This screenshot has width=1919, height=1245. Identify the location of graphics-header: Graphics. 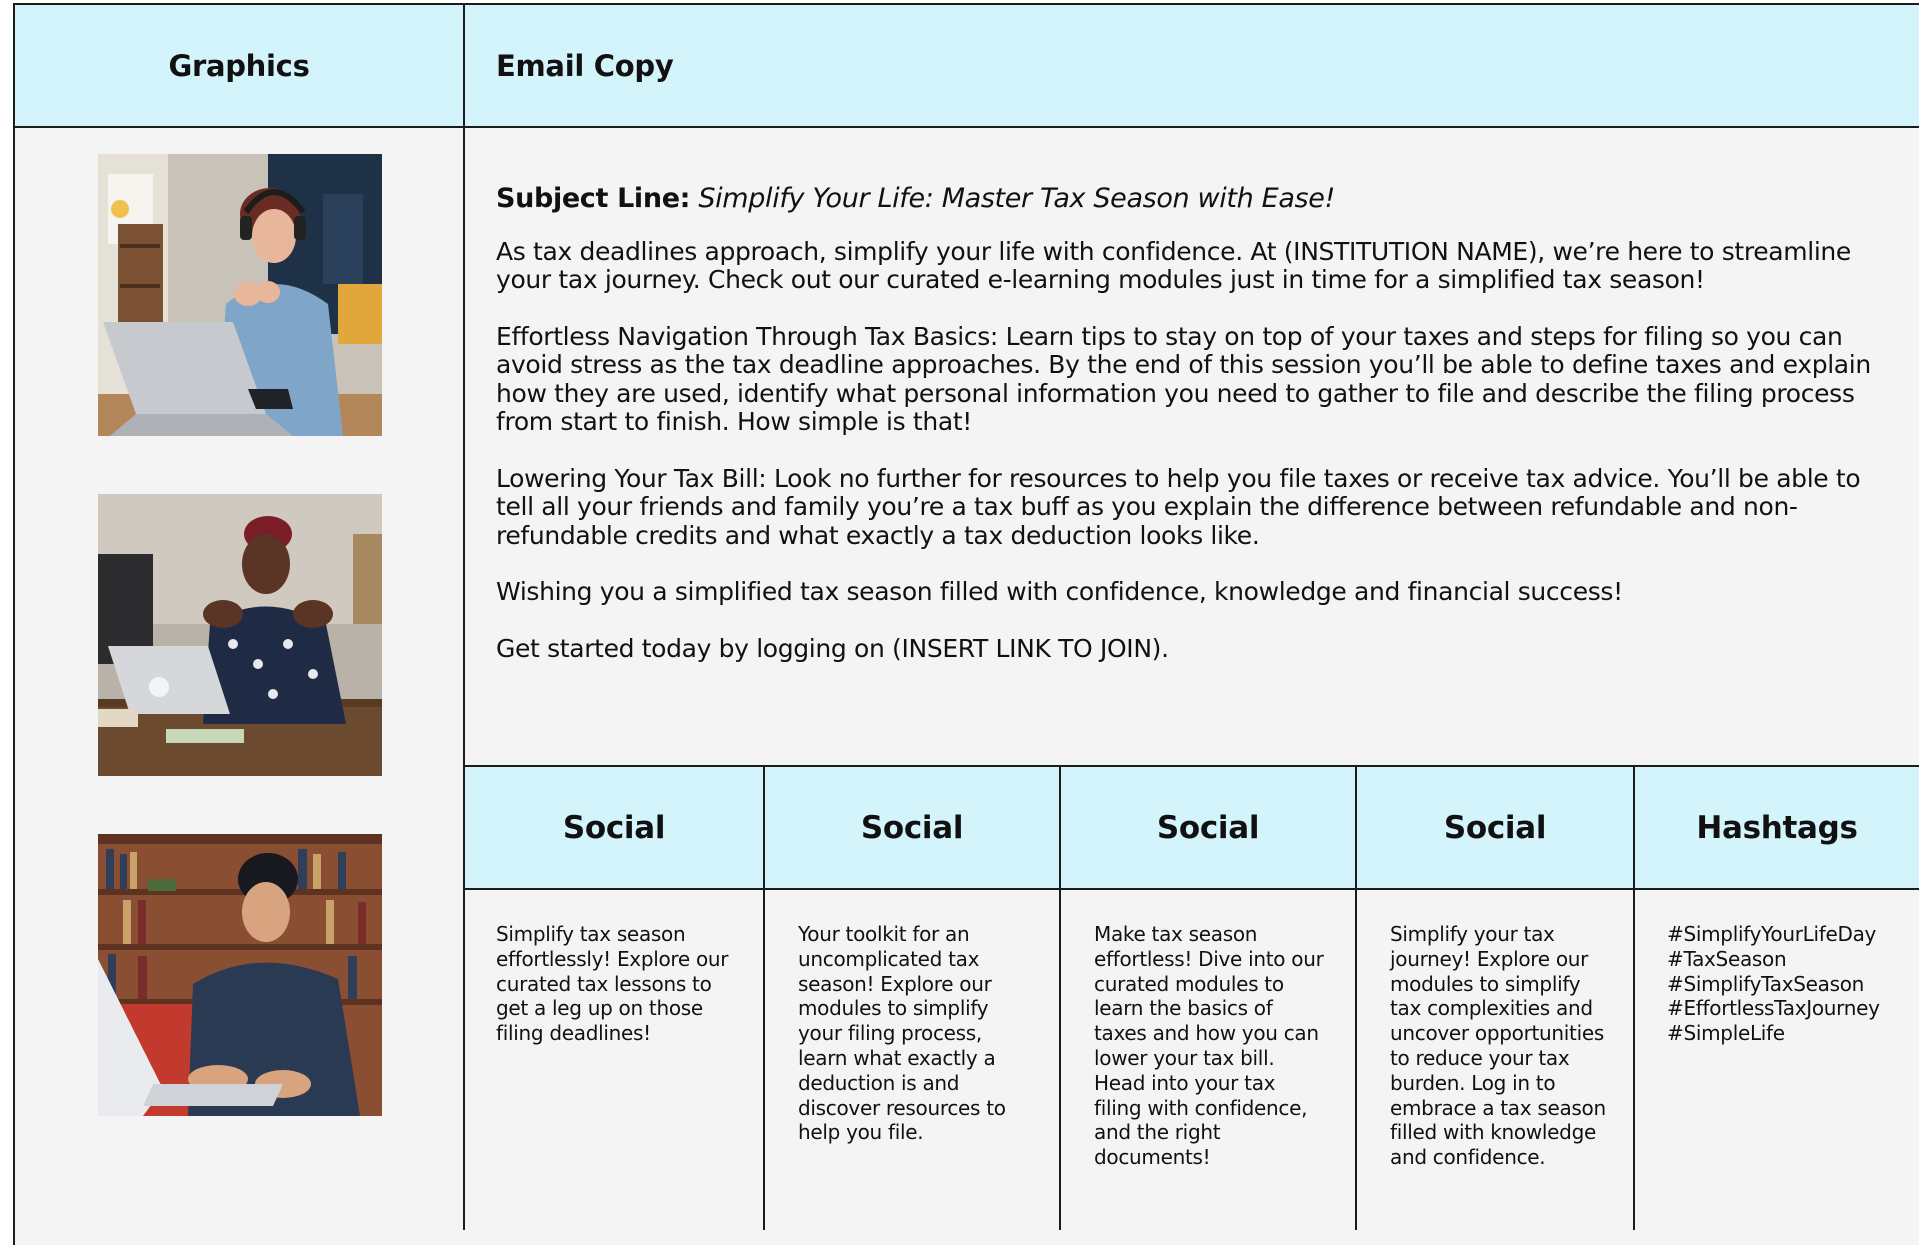
(239, 66).